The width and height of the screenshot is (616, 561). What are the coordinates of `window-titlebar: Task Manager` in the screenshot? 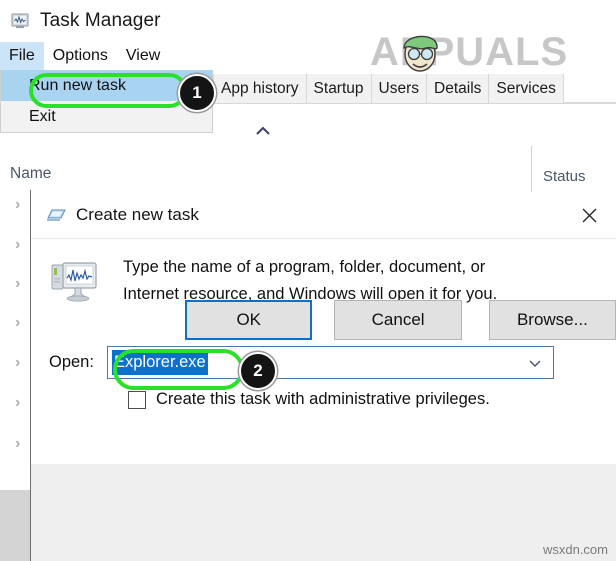 It's located at (308, 21).